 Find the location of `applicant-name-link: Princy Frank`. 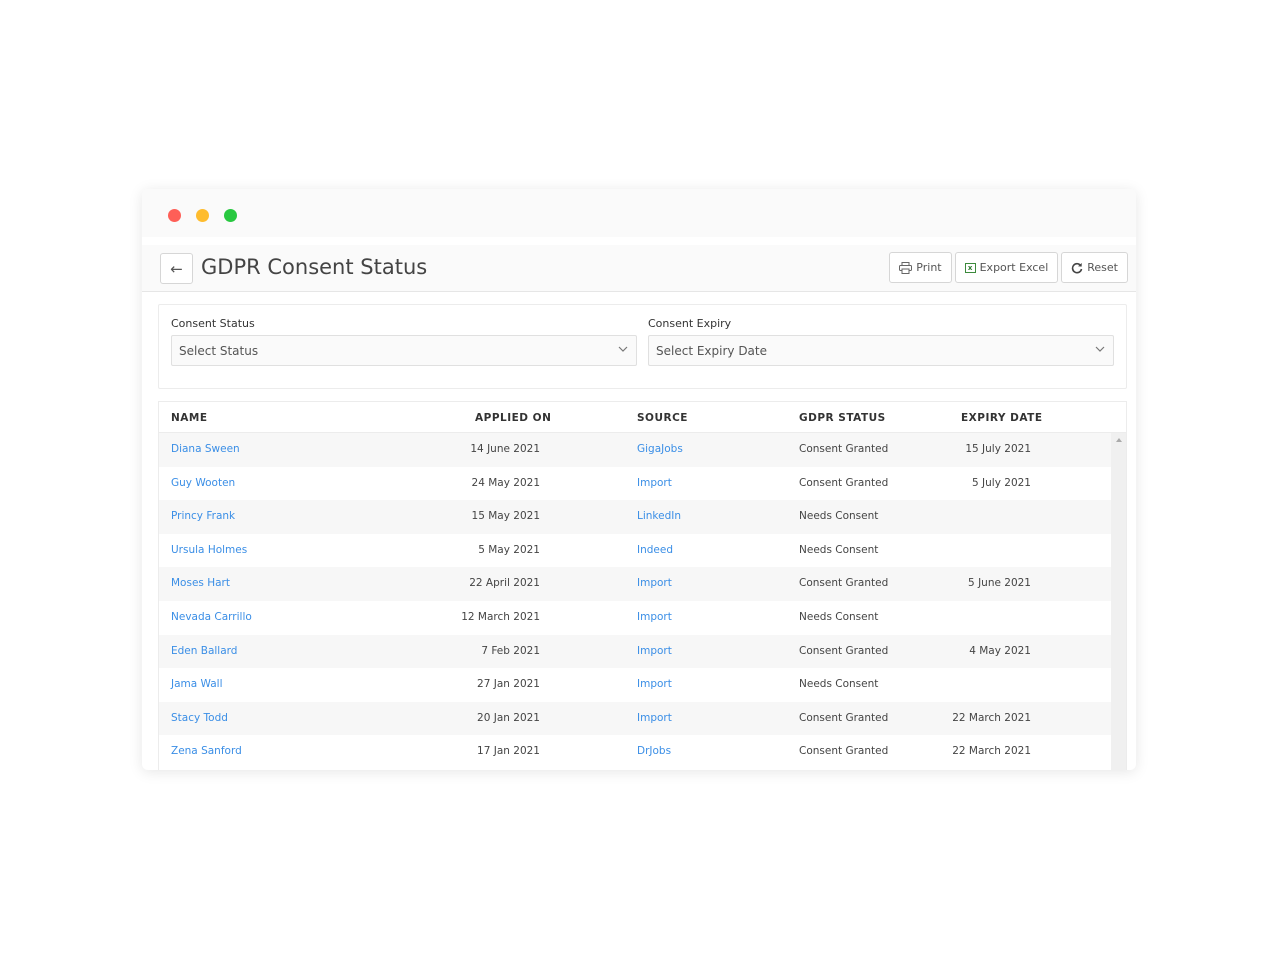

applicant-name-link: Princy Frank is located at coordinates (203, 516).